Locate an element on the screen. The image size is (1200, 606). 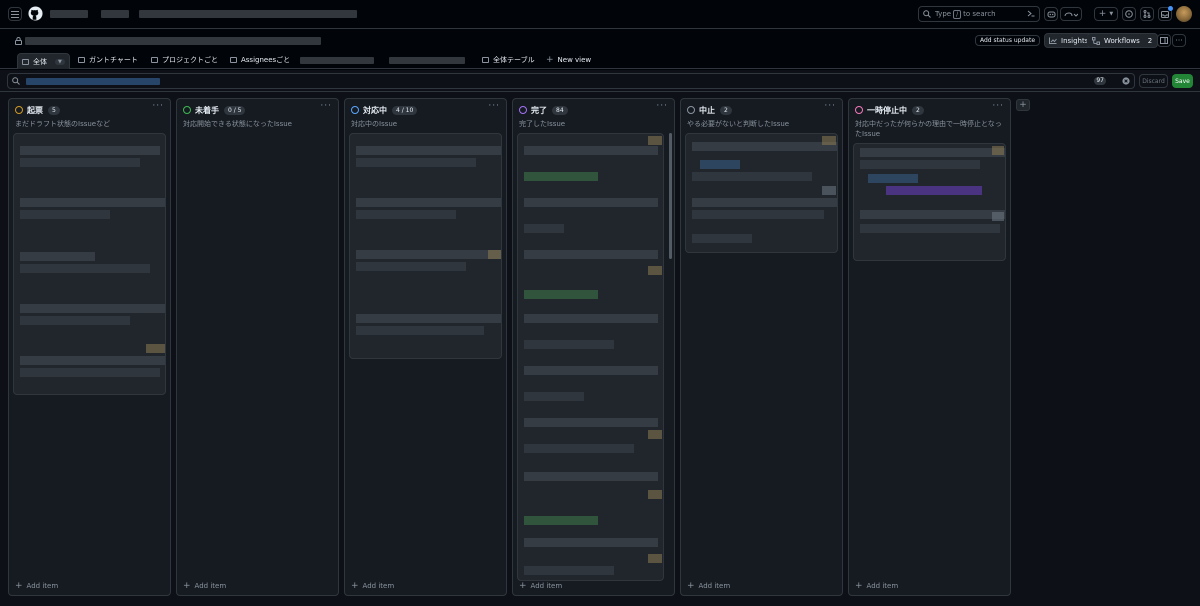
save-button: Save is located at coordinates (1182, 81).